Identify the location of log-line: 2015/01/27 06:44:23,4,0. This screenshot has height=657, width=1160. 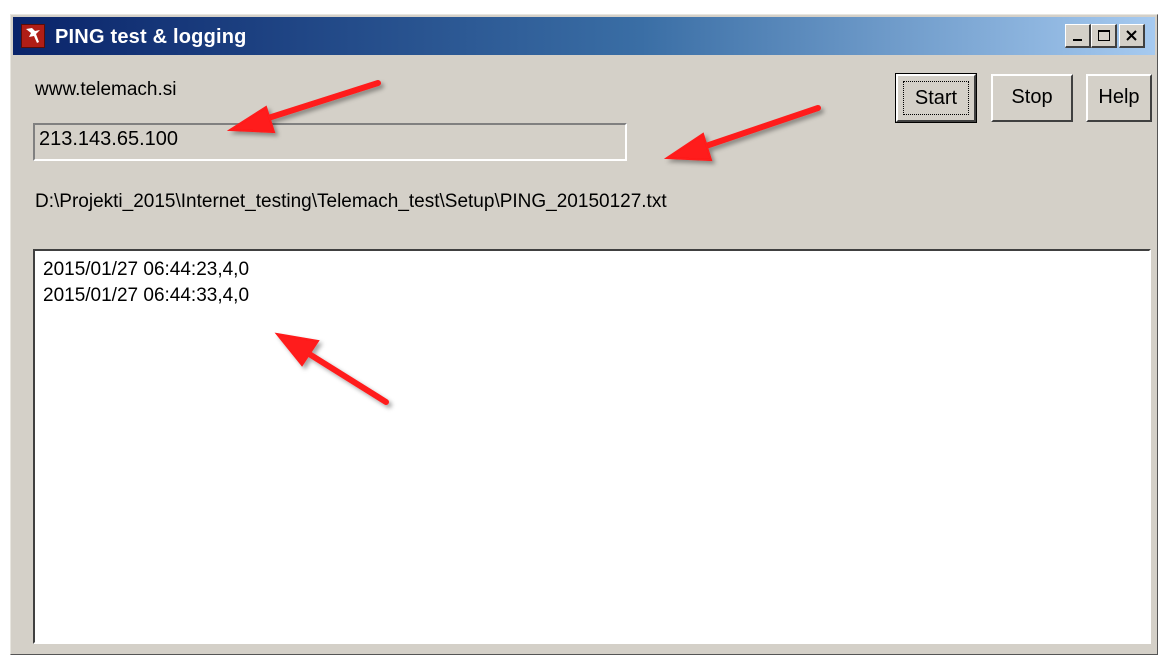
(146, 269).